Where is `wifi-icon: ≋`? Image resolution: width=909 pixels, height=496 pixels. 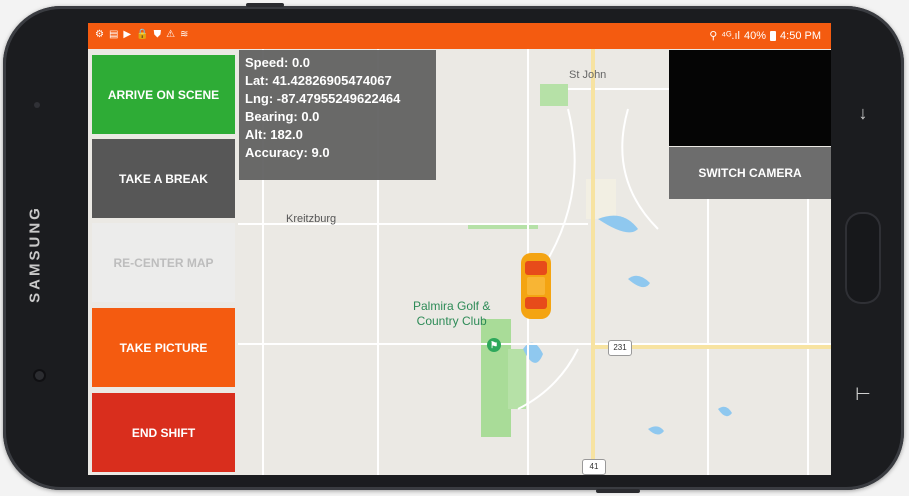
wifi-icon: ≋ is located at coordinates (184, 34).